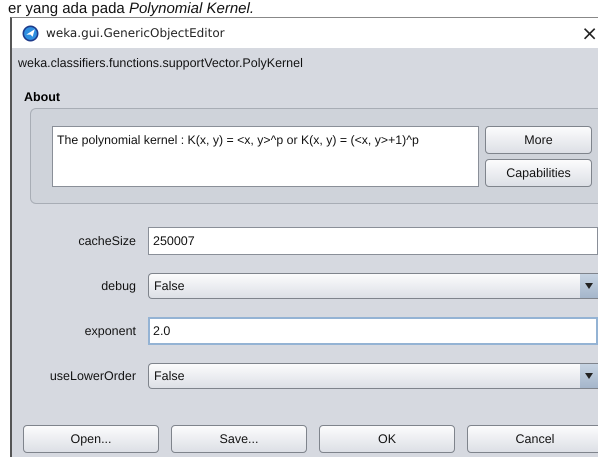 The image size is (598, 457). Describe the element at coordinates (131, 8) in the screenshot. I see `caption-text: er yang ada pada Polynomial Kernel.` at that location.